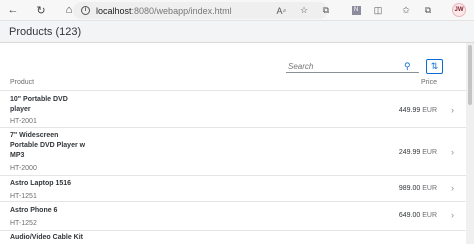 This screenshot has height=244, width=474. What do you see at coordinates (282, 10) in the screenshot?
I see `read-aloud-icon: A ♬` at bounding box center [282, 10].